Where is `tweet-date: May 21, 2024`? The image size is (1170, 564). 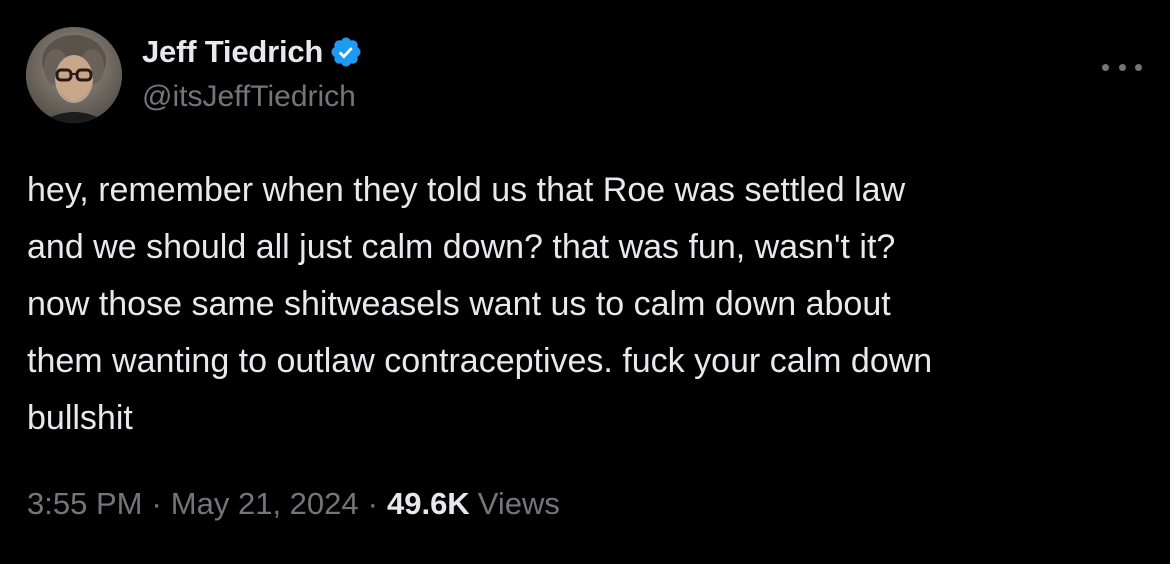
tweet-date: May 21, 2024 is located at coordinates (265, 504).